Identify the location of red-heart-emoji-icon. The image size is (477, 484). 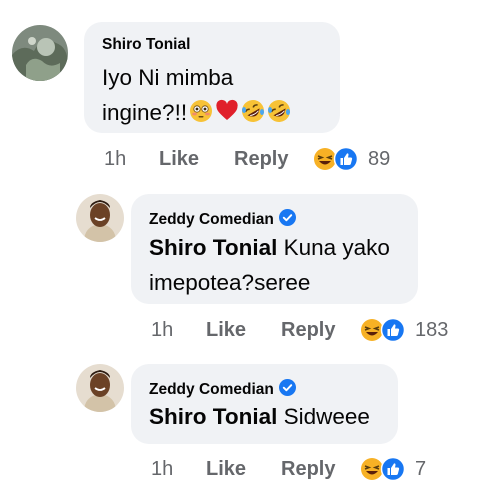
(227, 109).